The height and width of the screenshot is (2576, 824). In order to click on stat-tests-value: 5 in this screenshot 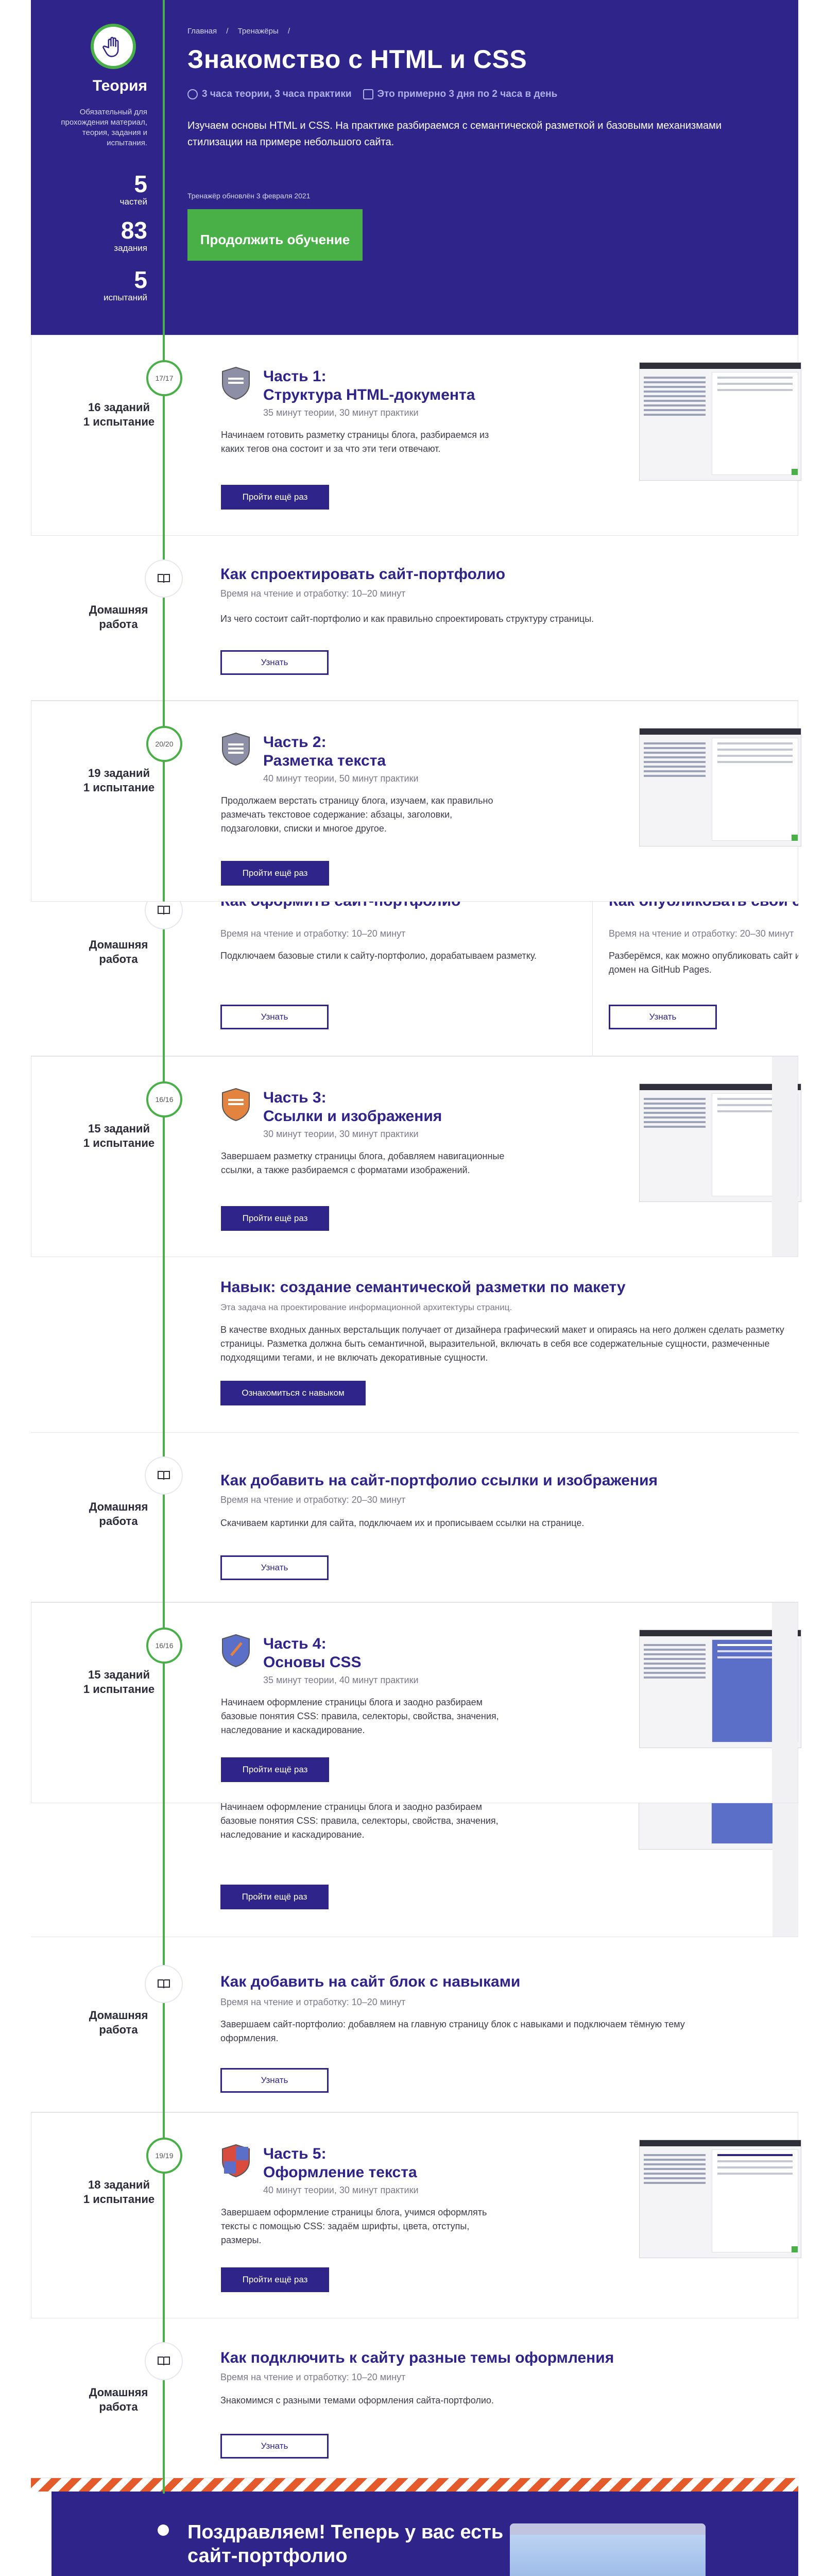, I will do `click(140, 279)`.